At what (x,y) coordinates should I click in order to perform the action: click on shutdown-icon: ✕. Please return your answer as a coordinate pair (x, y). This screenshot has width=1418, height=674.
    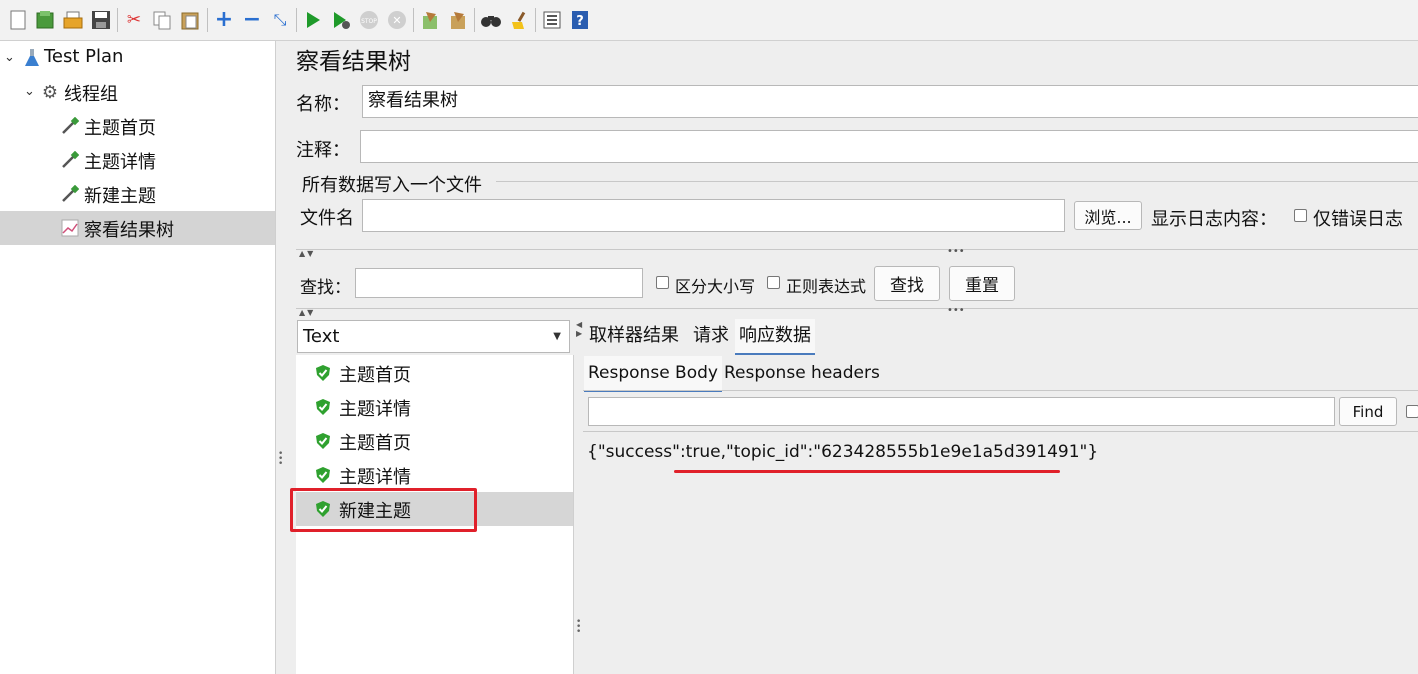
    Looking at the image, I should click on (397, 20).